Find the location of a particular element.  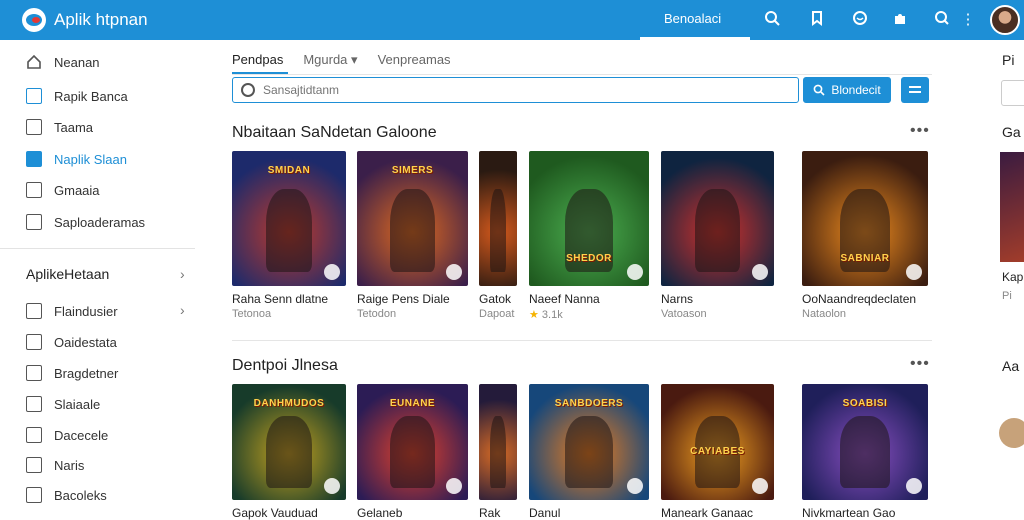

menu-icon is located at coordinates (915, 92).